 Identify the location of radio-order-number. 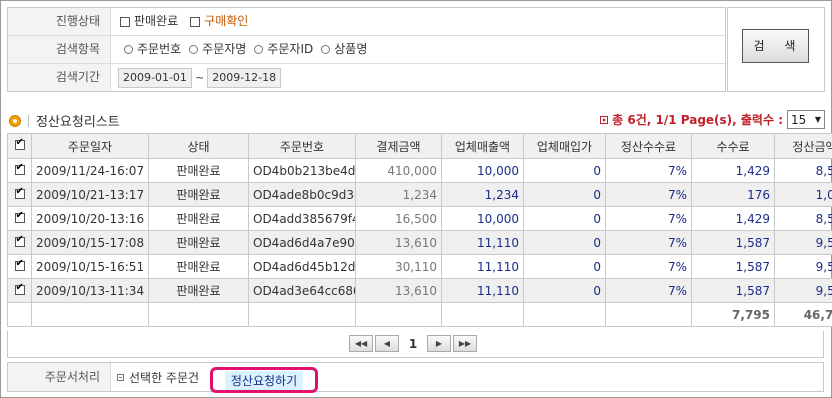
(128, 49).